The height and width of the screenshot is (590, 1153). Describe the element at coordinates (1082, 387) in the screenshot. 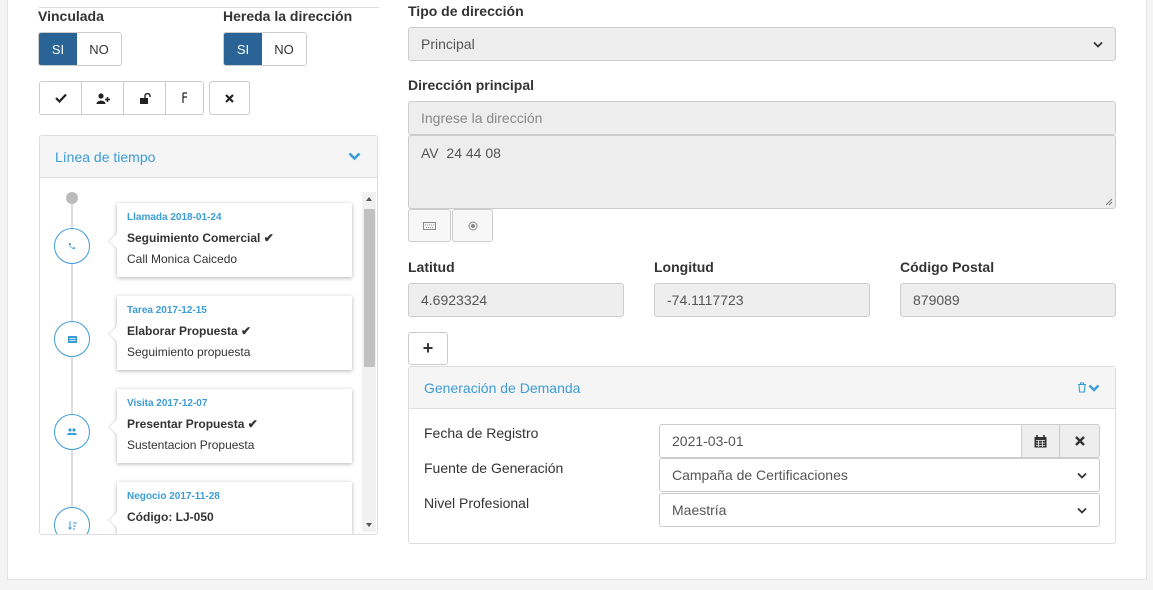

I see `trash-icon` at that location.